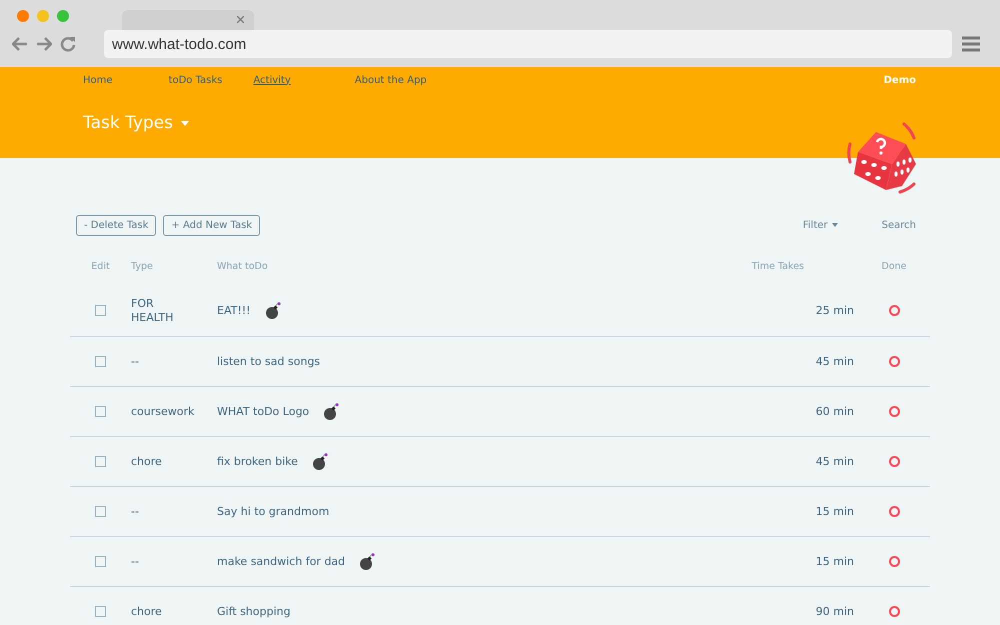  What do you see at coordinates (20, 44) in the screenshot?
I see `back-arrow-icon` at bounding box center [20, 44].